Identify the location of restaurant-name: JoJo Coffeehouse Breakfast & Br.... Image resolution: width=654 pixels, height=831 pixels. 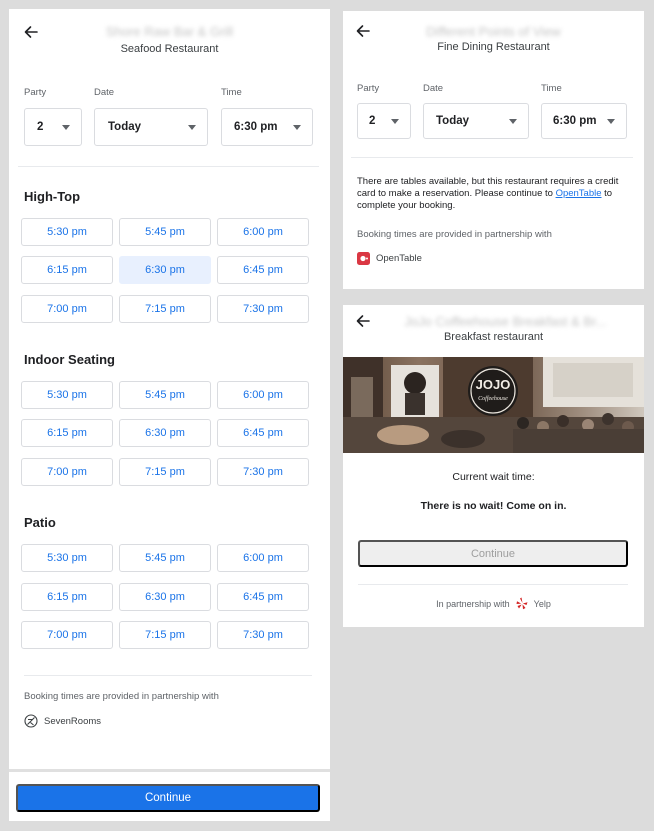
(505, 321).